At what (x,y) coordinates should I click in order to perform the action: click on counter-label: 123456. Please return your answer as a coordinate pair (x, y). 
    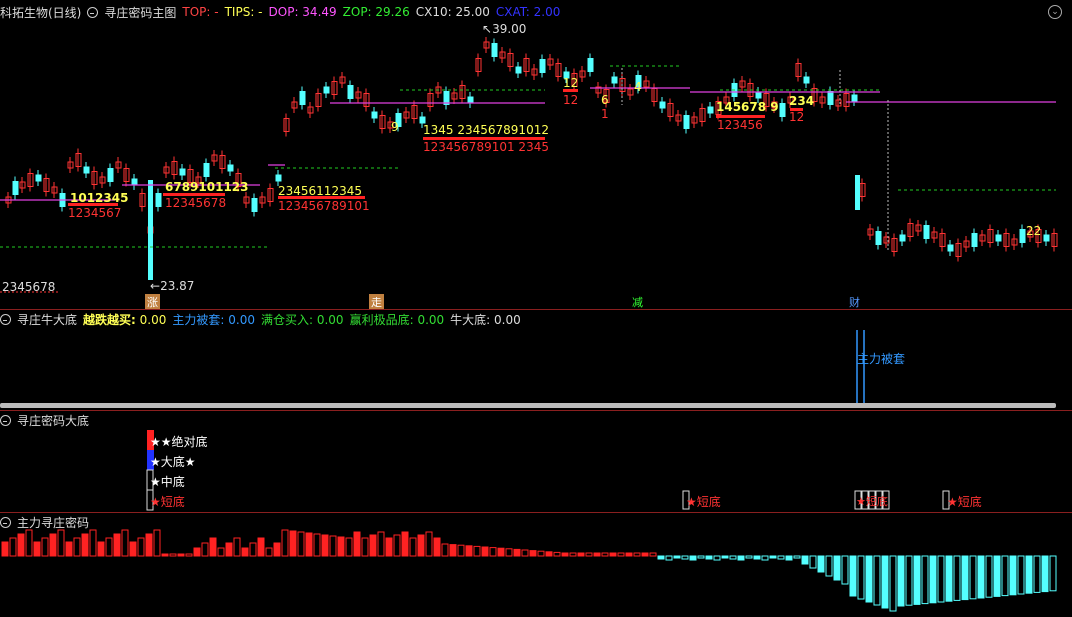
    Looking at the image, I should click on (740, 125).